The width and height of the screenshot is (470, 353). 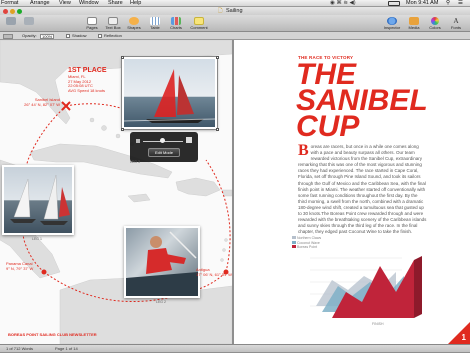 I want to click on resize-handle-tr, so click(x=217, y=57).